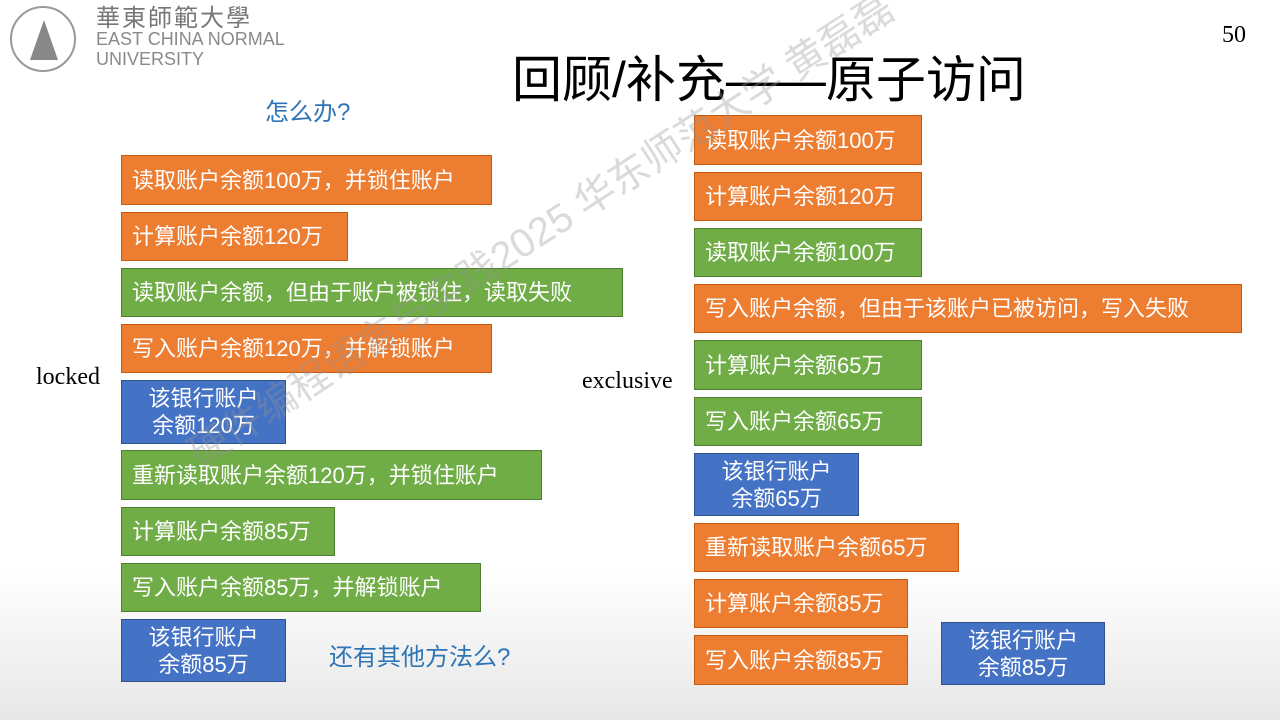 The image size is (1280, 720). I want to click on logo-cn: 華東師範大學, so click(174, 18).